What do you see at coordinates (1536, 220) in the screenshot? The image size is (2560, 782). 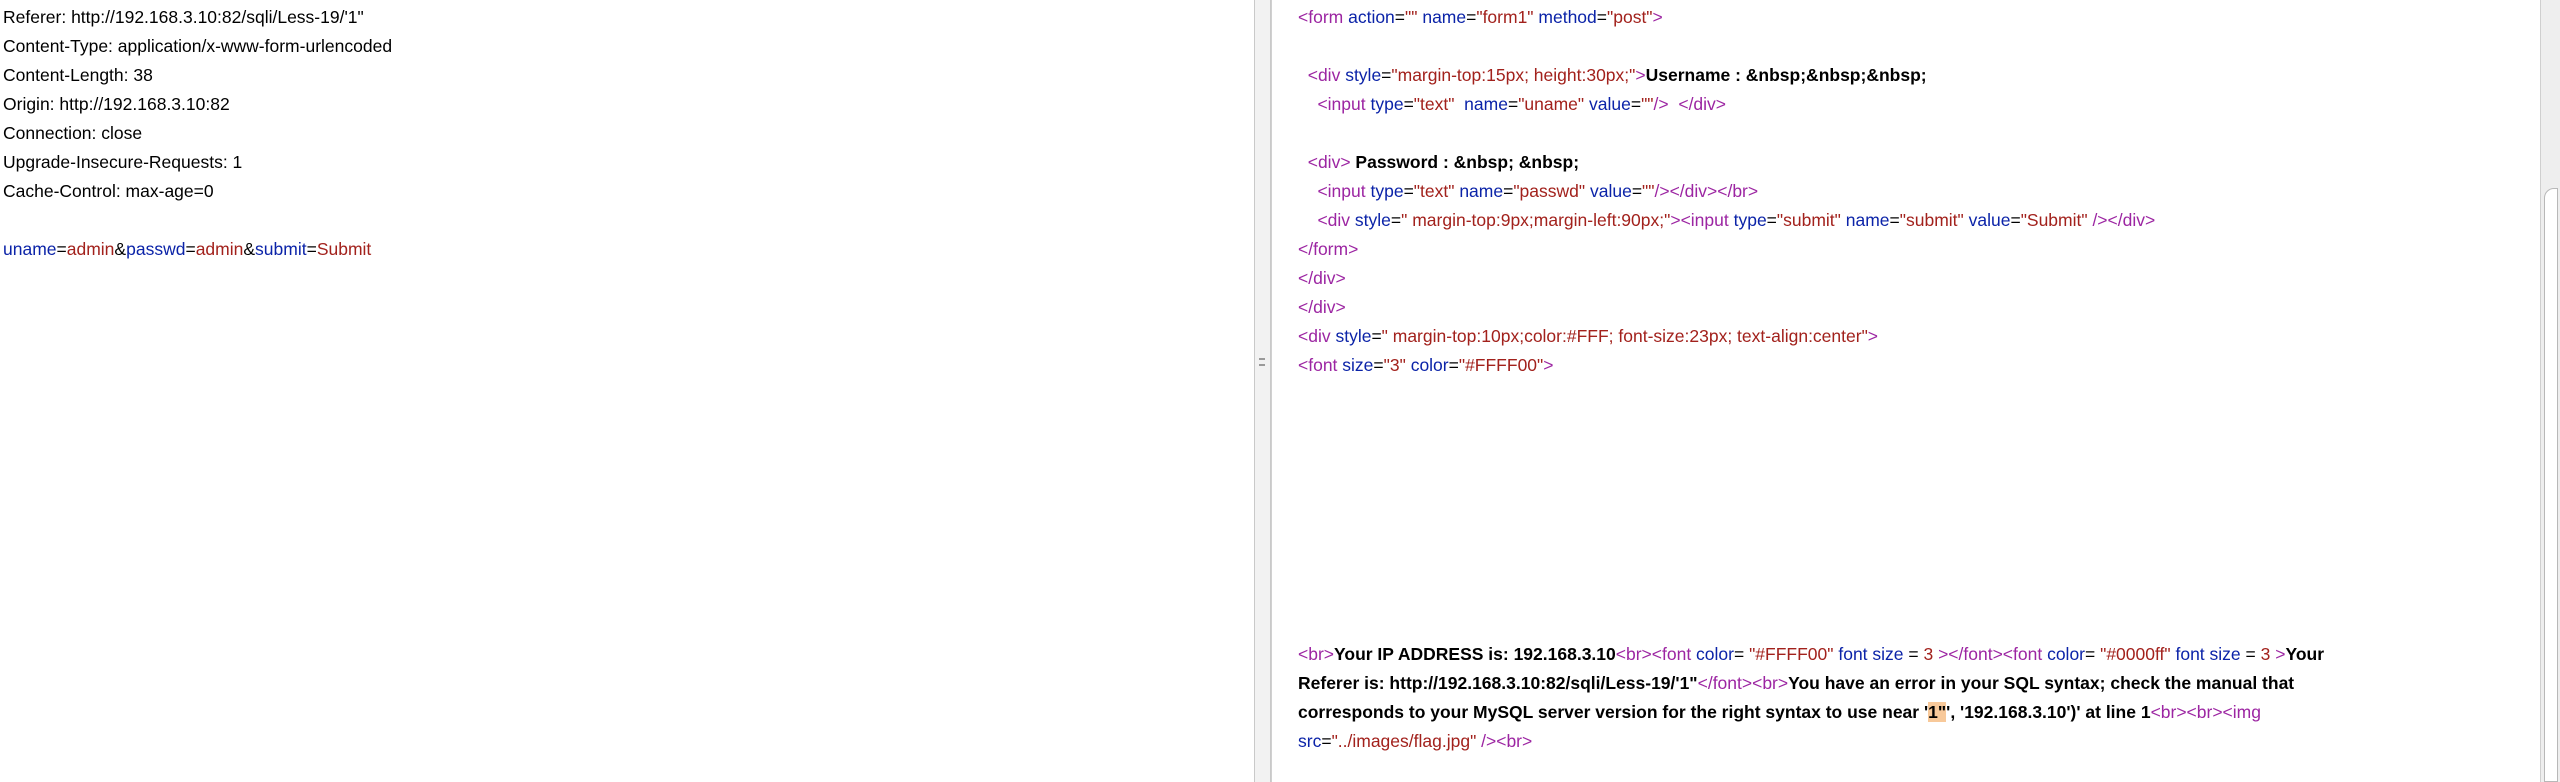 I see `token-val: " margin-top:9px;margin-left:90px;"` at bounding box center [1536, 220].